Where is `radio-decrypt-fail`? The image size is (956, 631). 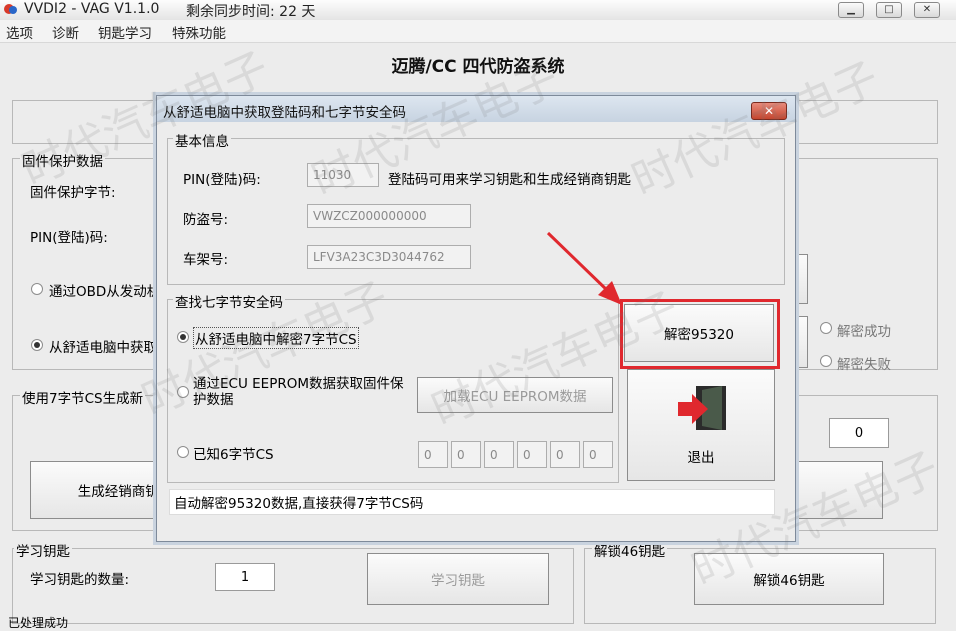
radio-decrypt-fail is located at coordinates (826, 361).